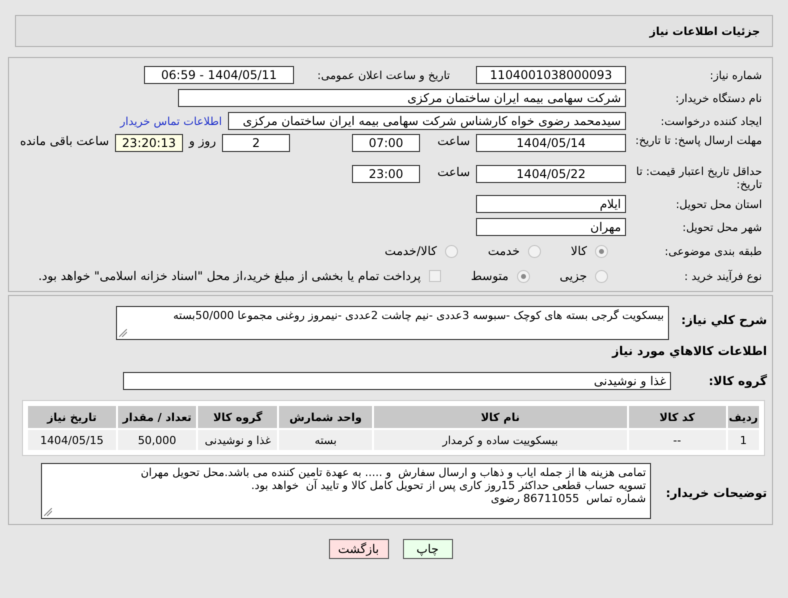  What do you see at coordinates (551, 75) in the screenshot?
I see `need-number-field: 1104001038000093` at bounding box center [551, 75].